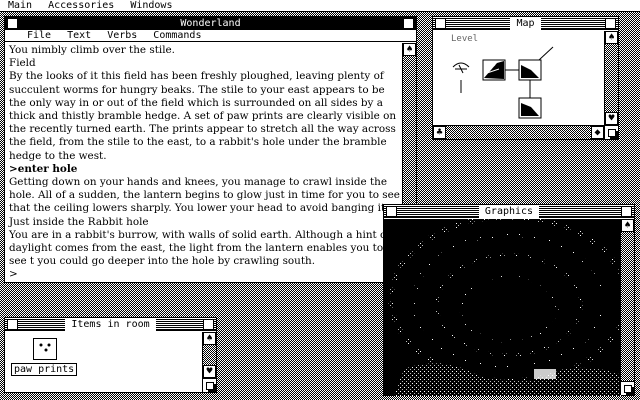 The image size is (640, 400). I want to click on wonderland-titlebar: Wonderland, so click(210, 23).